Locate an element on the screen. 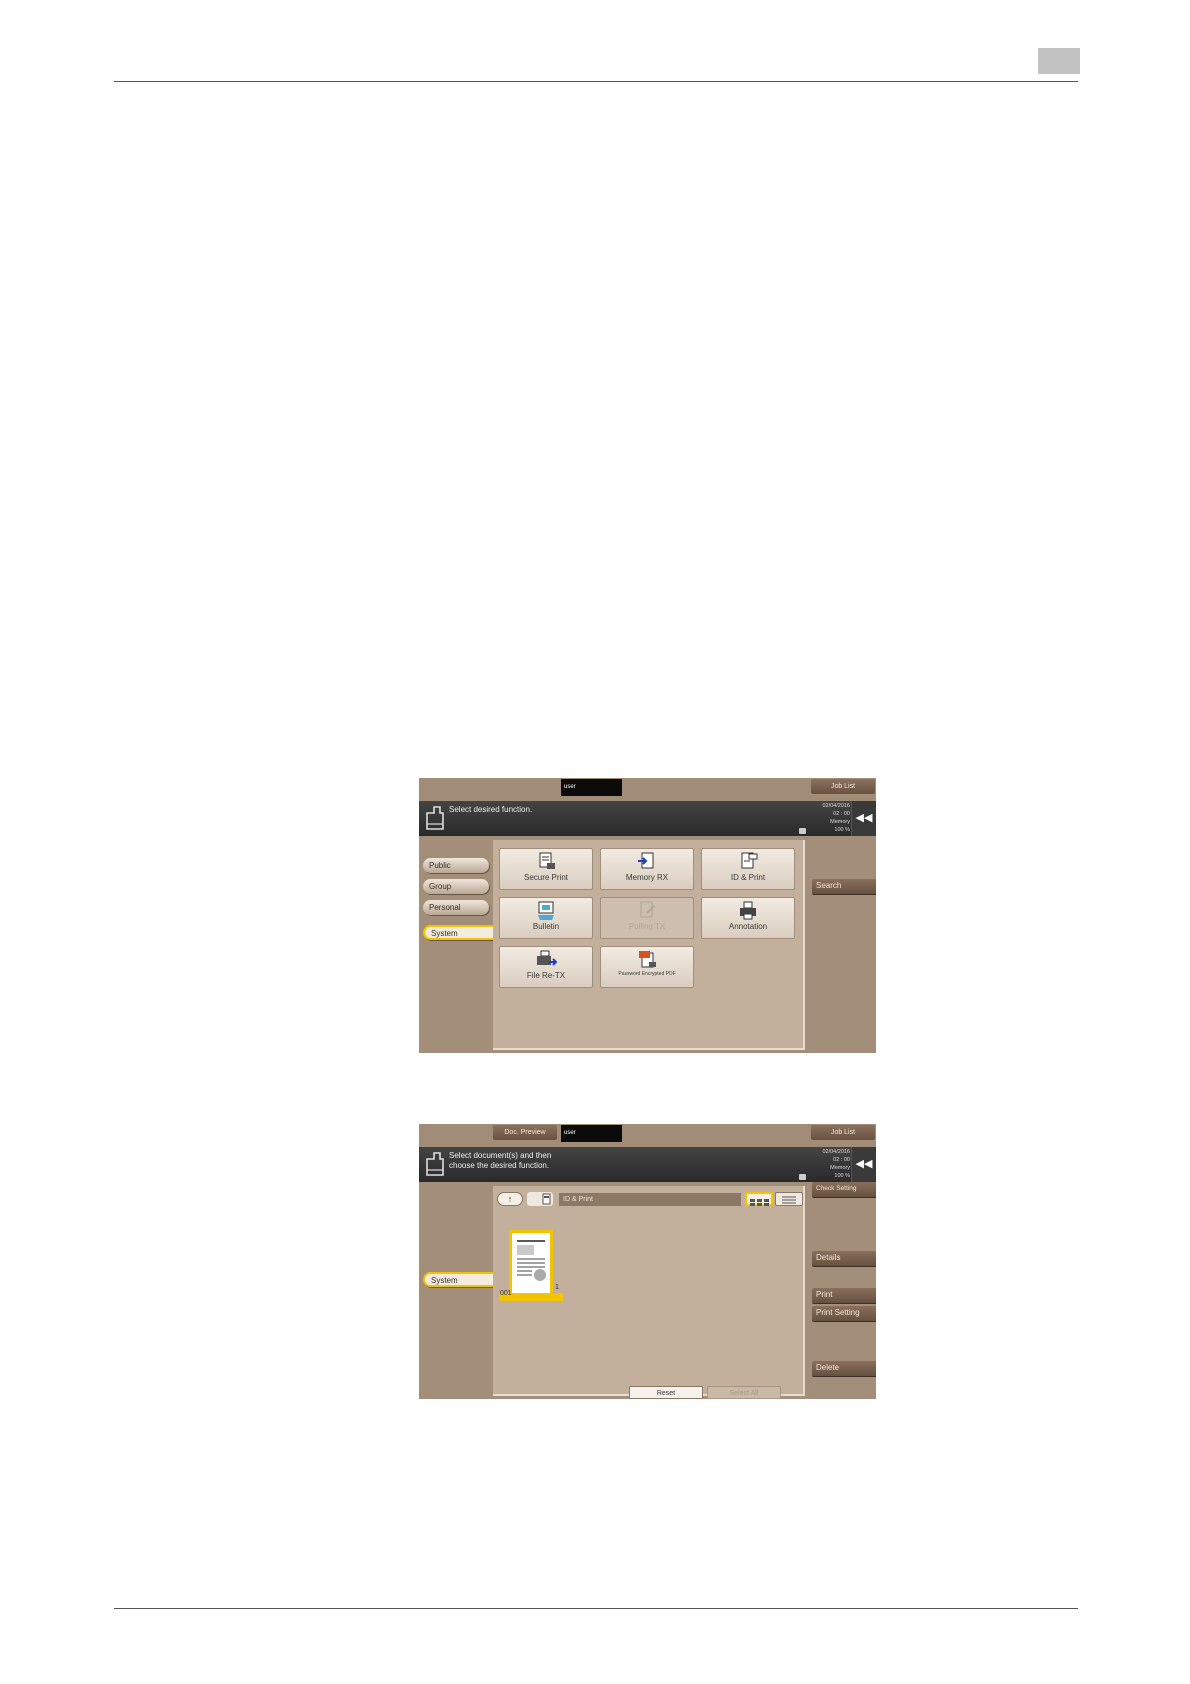 This screenshot has width=1190, height=1684. folder-icon is located at coordinates (540, 1199).